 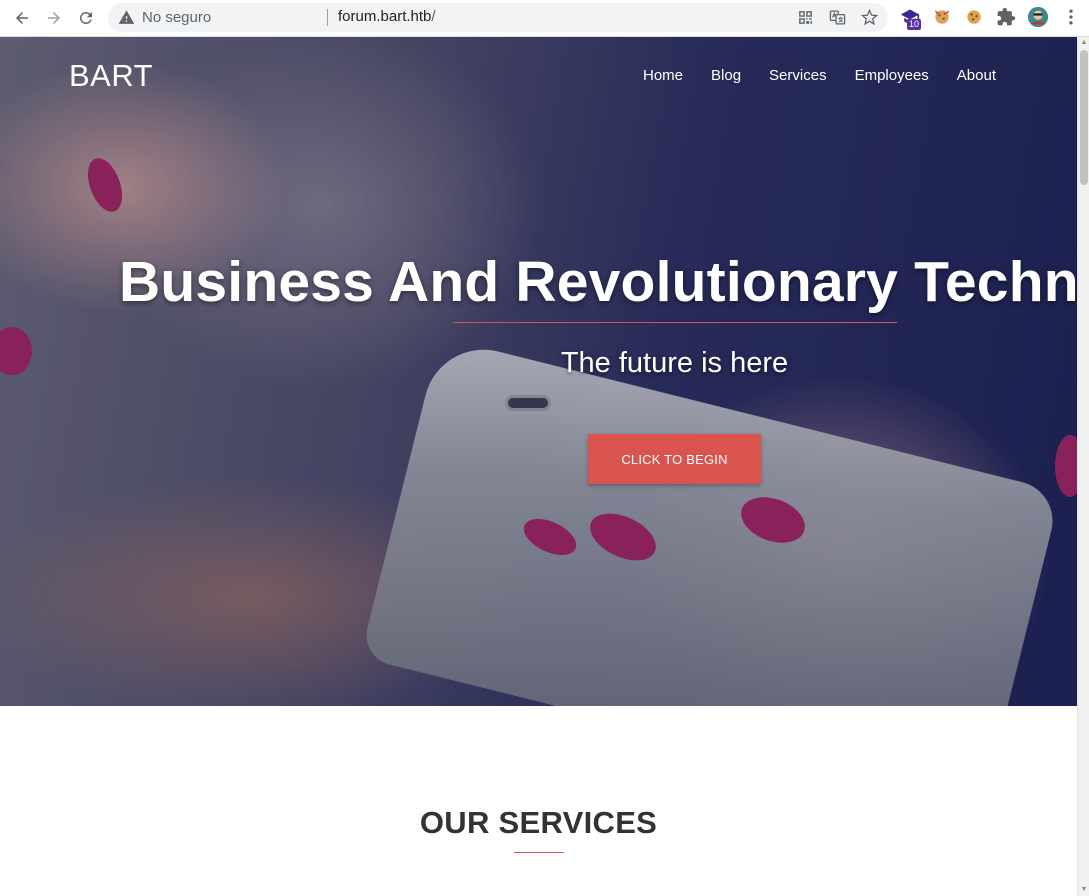 I want to click on browser-menu-icon, so click(x=1071, y=17).